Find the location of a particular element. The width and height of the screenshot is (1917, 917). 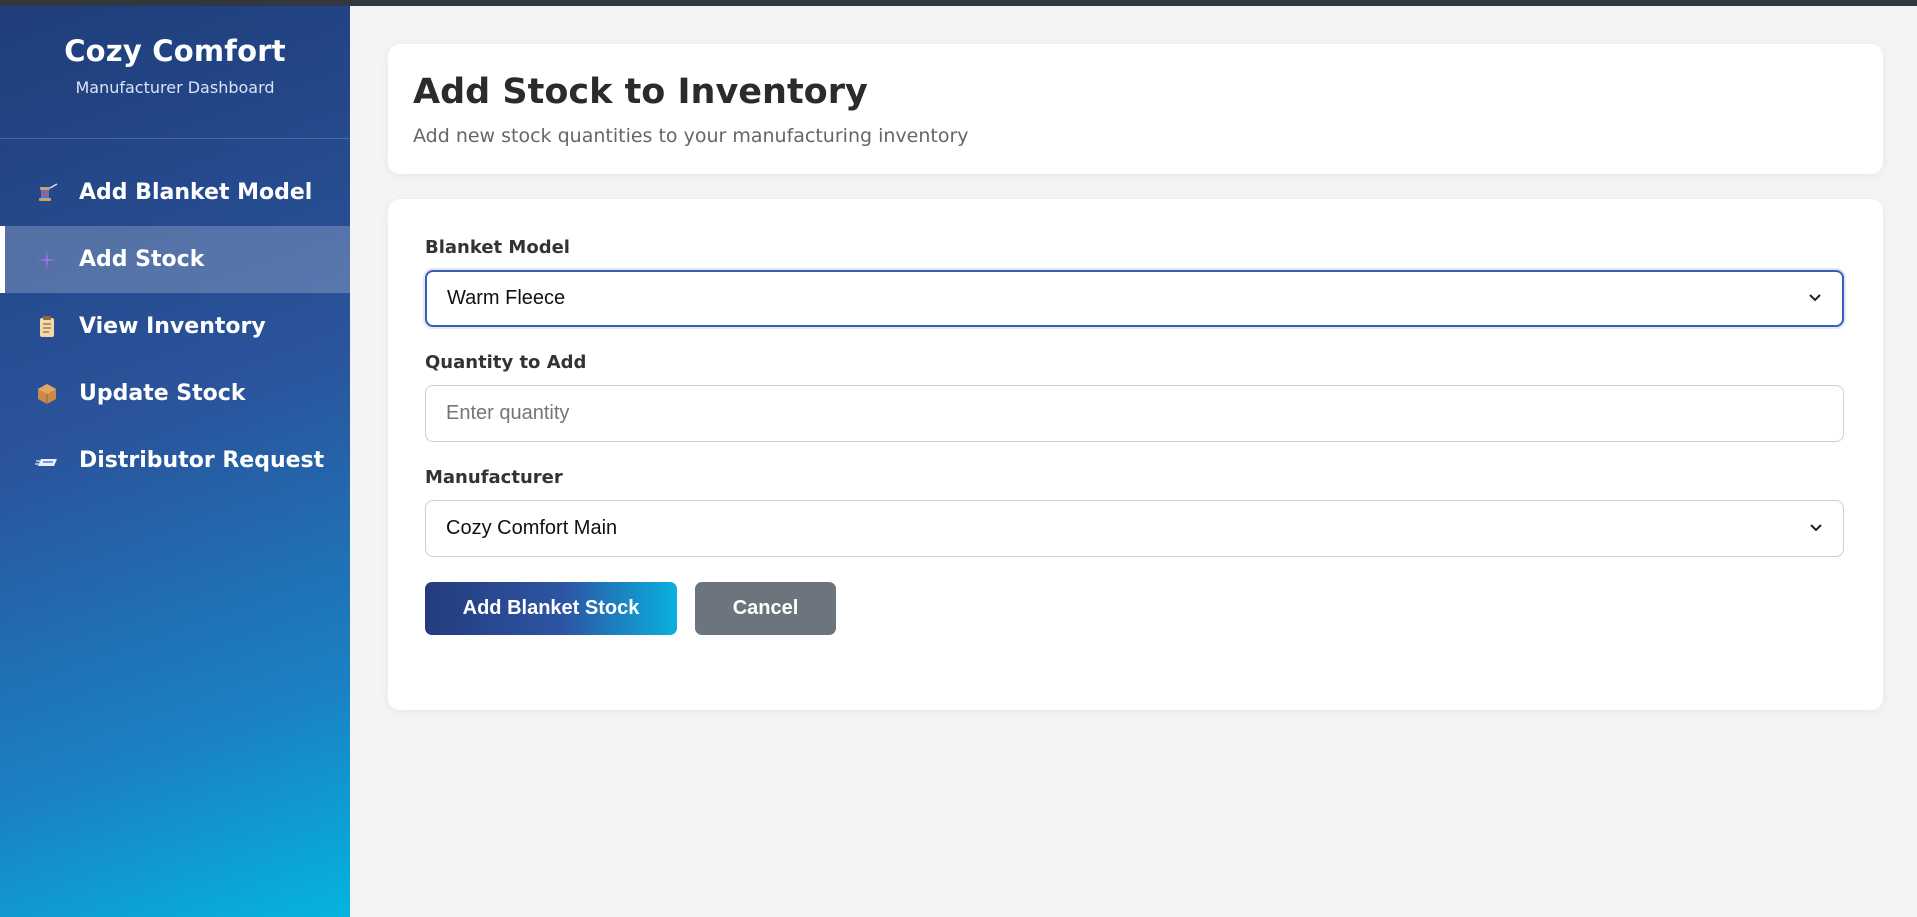

sidebar-item-label: Add Blanket Model is located at coordinates (196, 192).